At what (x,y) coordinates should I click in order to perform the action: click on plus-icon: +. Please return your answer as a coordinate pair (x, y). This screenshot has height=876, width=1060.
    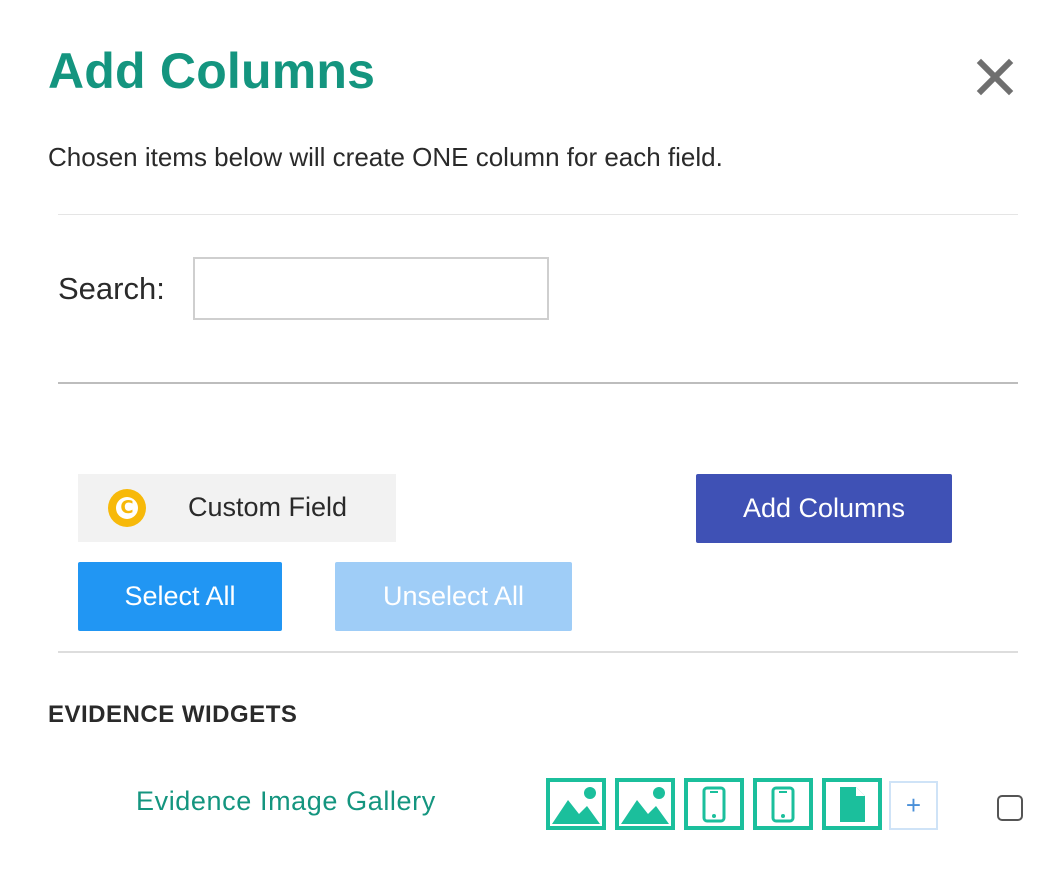
    Looking at the image, I should click on (913, 805).